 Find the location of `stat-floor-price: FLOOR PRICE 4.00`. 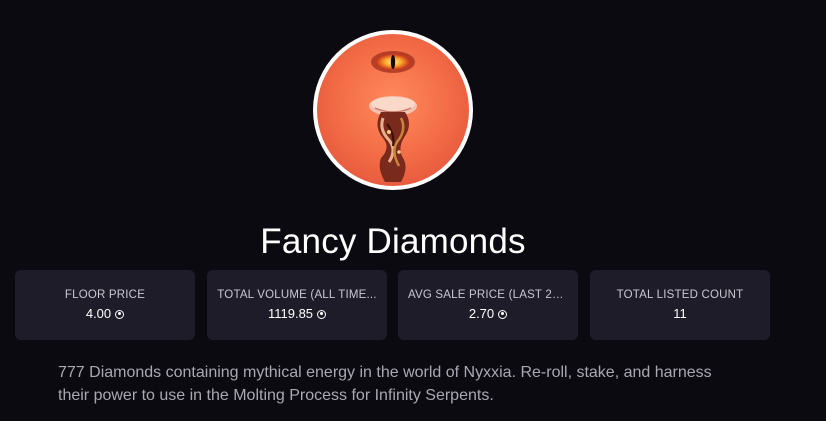

stat-floor-price: FLOOR PRICE 4.00 is located at coordinates (105, 305).